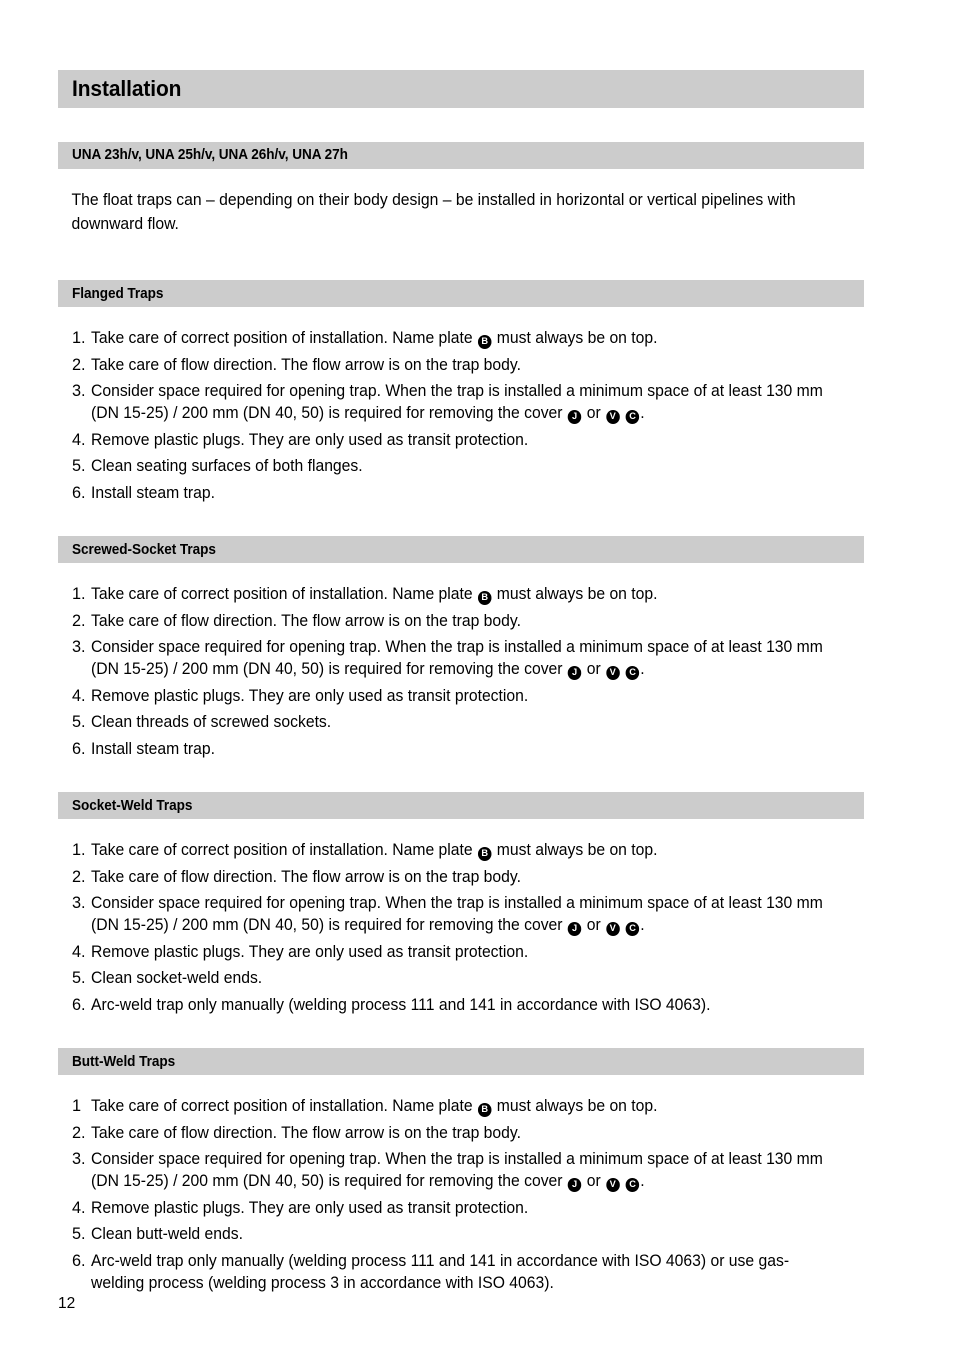 Image resolution: width=954 pixels, height=1352 pixels. What do you see at coordinates (118, 293) in the screenshot?
I see `section-heading: Flanged Traps` at bounding box center [118, 293].